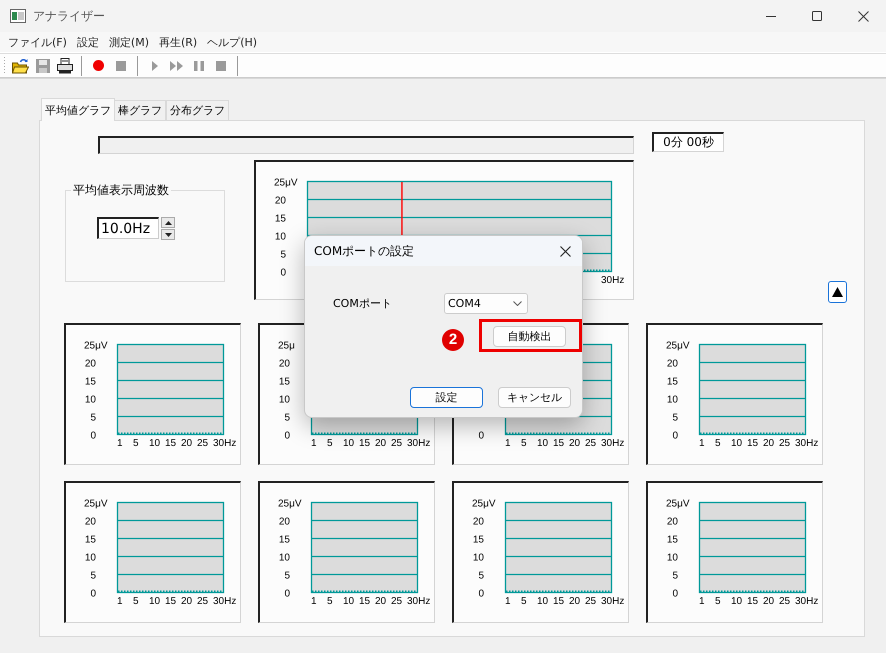  I want to click on frequency-field: 10.0Hz, so click(128, 228).